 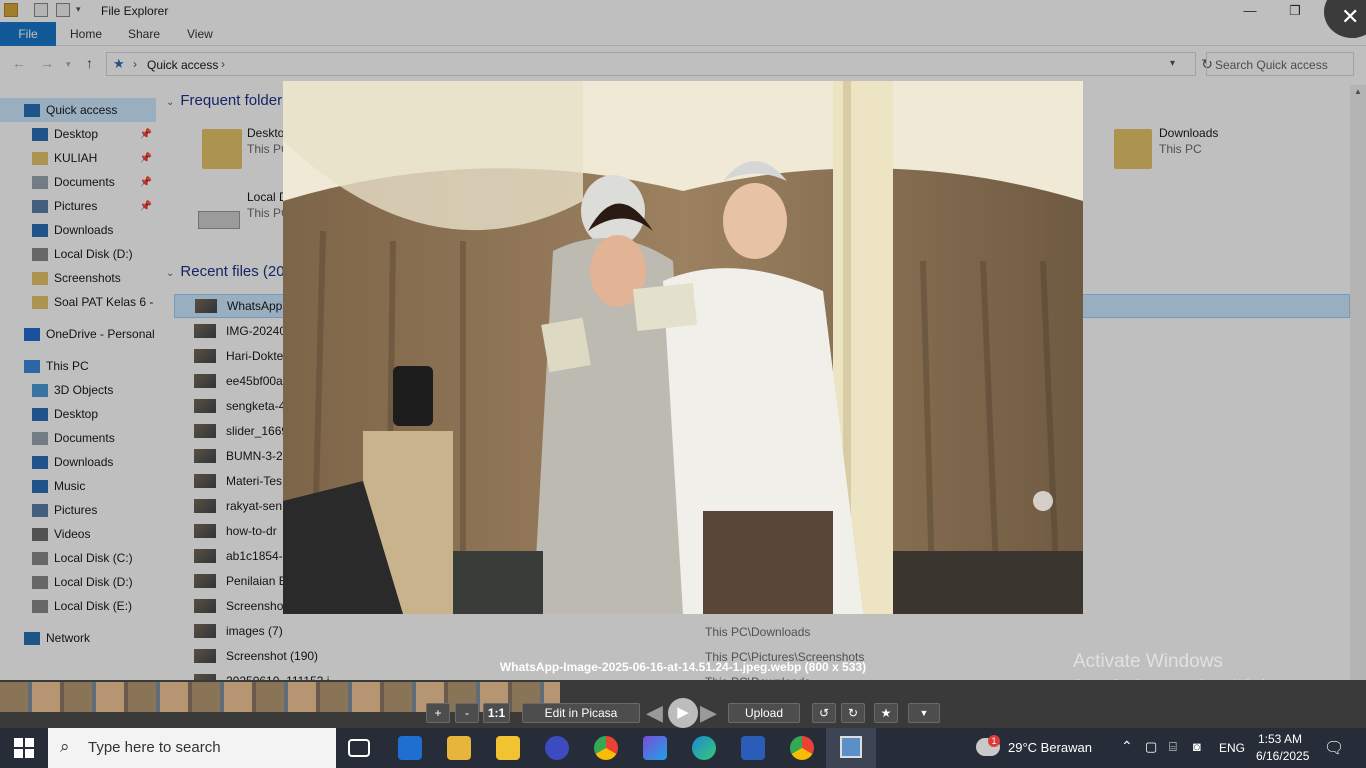 I want to click on search-placeholder: Type here to search, so click(x=154, y=747).